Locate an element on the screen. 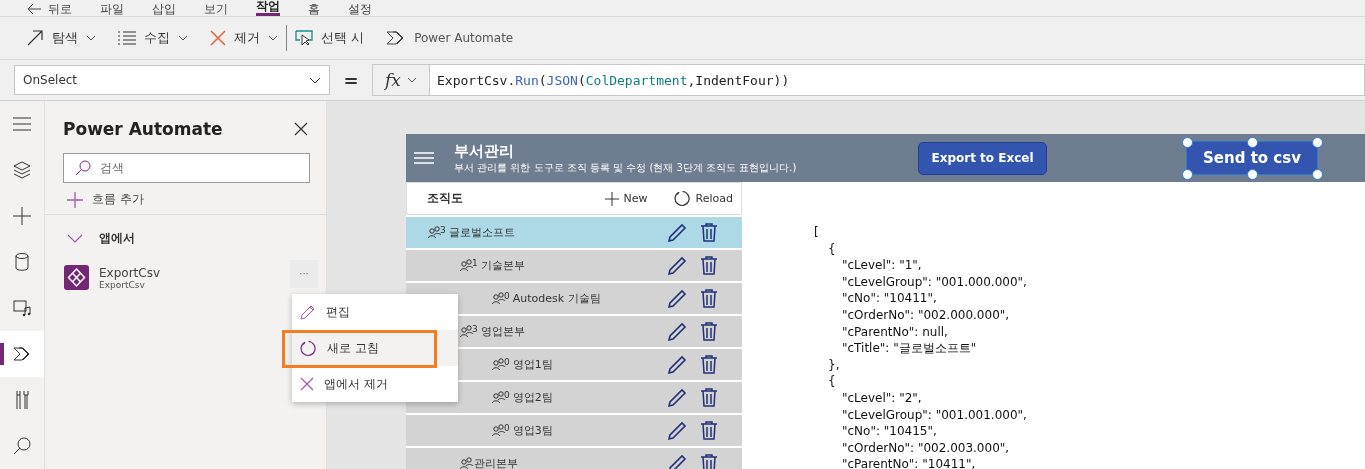 The image size is (1365, 469). layers-icon is located at coordinates (22, 170).